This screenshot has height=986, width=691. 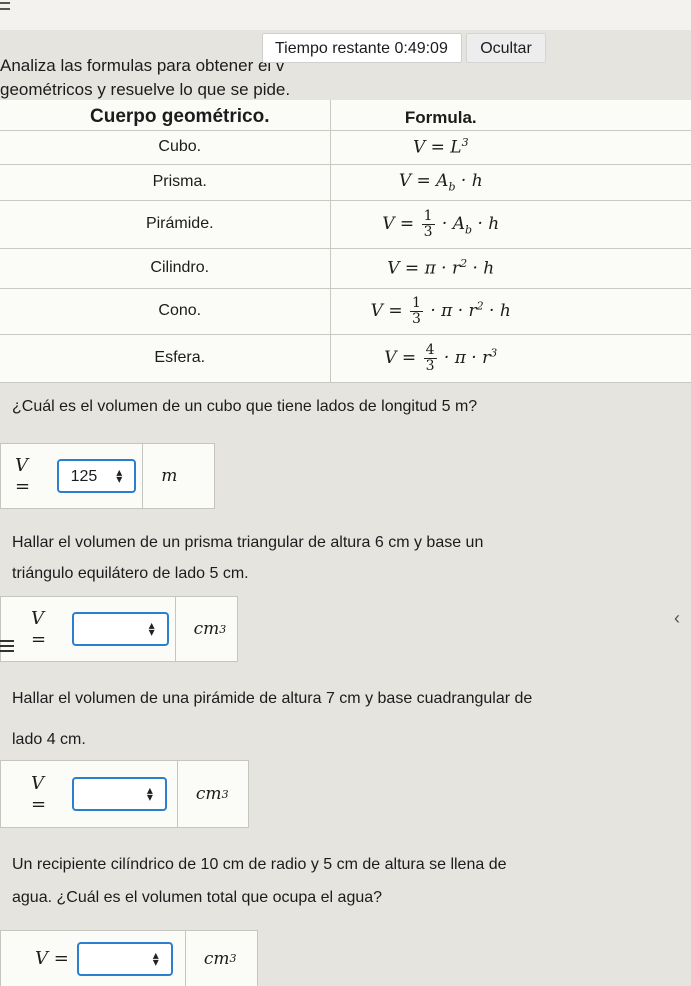 What do you see at coordinates (145, 89) in the screenshot?
I see `intro-text: geométricos y resuelve lo que se pide.` at bounding box center [145, 89].